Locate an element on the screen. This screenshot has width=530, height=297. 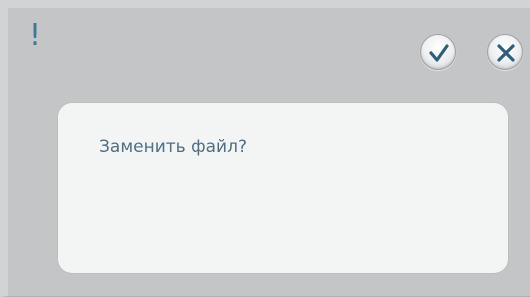
exclamation-icon: ! is located at coordinates (35, 35).